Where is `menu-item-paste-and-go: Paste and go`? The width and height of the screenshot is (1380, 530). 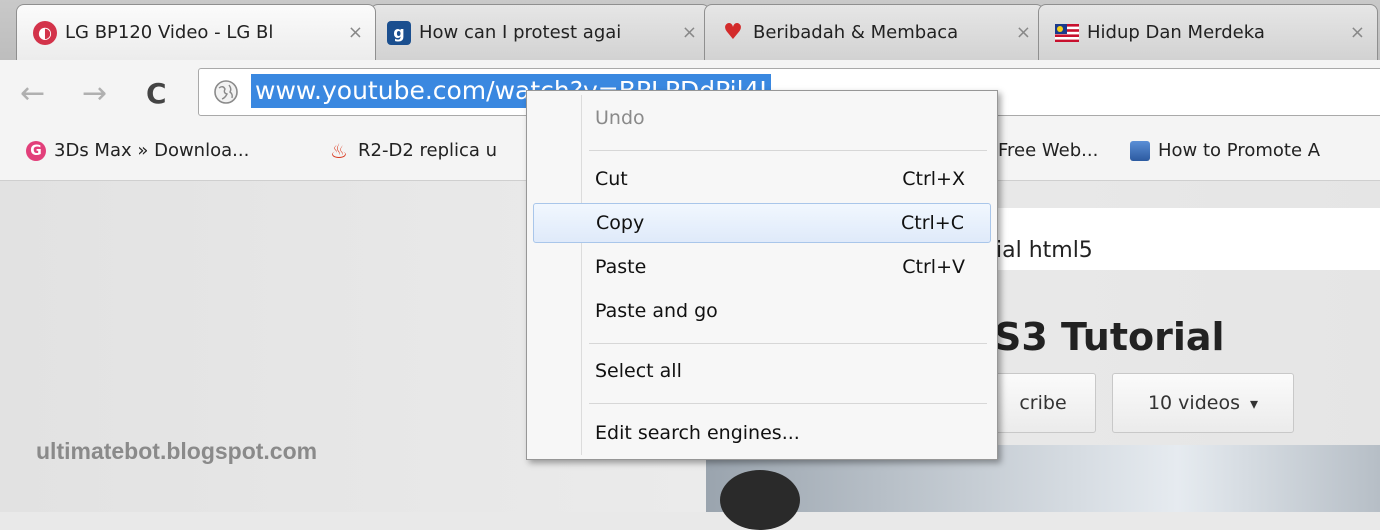
menu-item-paste-and-go: Paste and go is located at coordinates (762, 311).